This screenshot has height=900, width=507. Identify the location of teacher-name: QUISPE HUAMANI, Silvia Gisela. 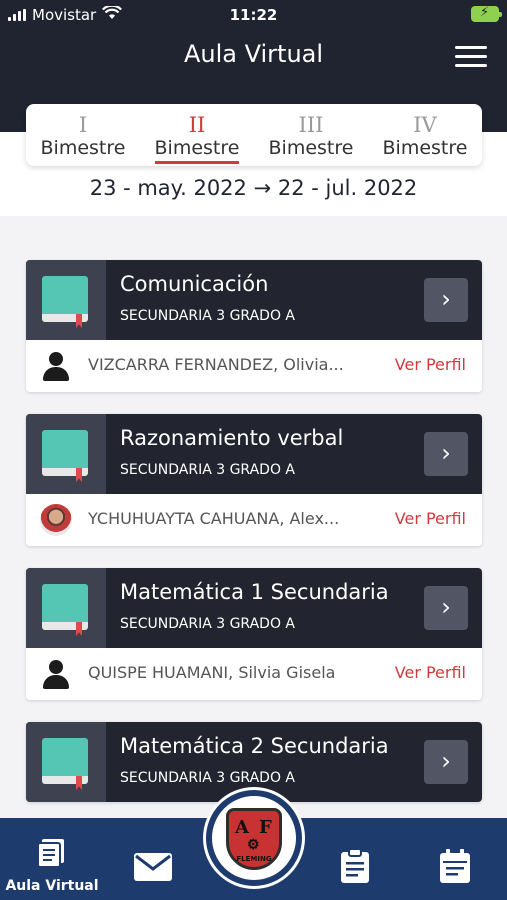
(212, 672).